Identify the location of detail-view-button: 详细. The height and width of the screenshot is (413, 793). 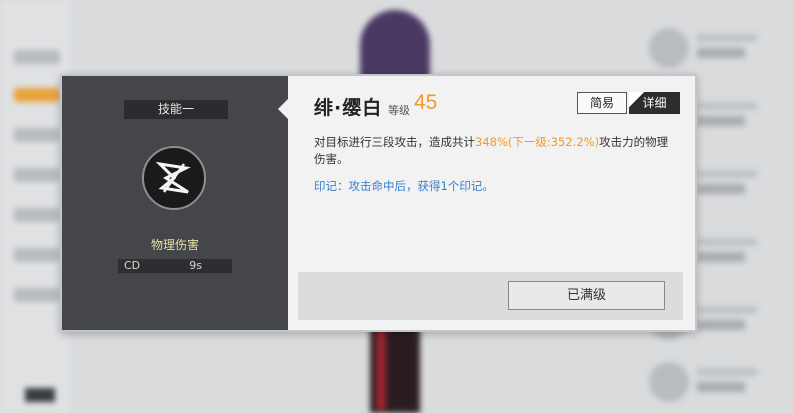
(654, 103).